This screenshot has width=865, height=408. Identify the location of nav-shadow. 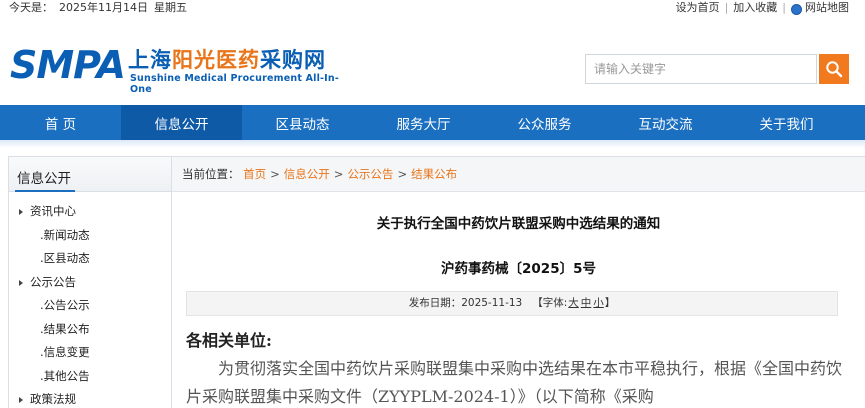
(432, 144).